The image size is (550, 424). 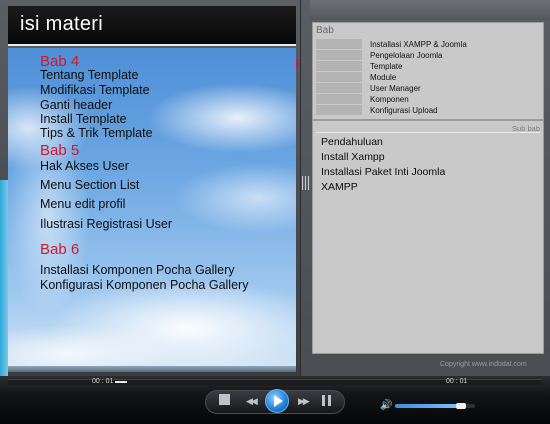 What do you see at coordinates (389, 99) in the screenshot?
I see `bab-item: Komponen` at bounding box center [389, 99].